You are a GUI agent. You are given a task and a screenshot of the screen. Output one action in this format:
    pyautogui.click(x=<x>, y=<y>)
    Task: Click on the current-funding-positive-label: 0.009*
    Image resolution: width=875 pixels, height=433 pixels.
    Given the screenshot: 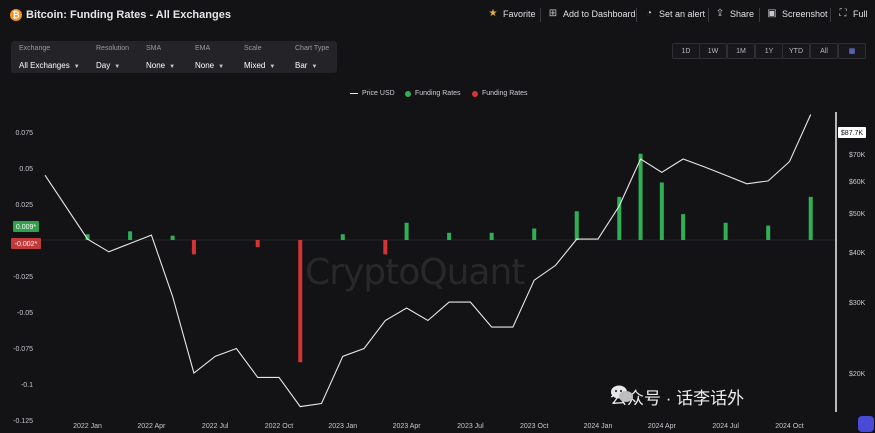 What is the action you would take?
    pyautogui.click(x=26, y=227)
    